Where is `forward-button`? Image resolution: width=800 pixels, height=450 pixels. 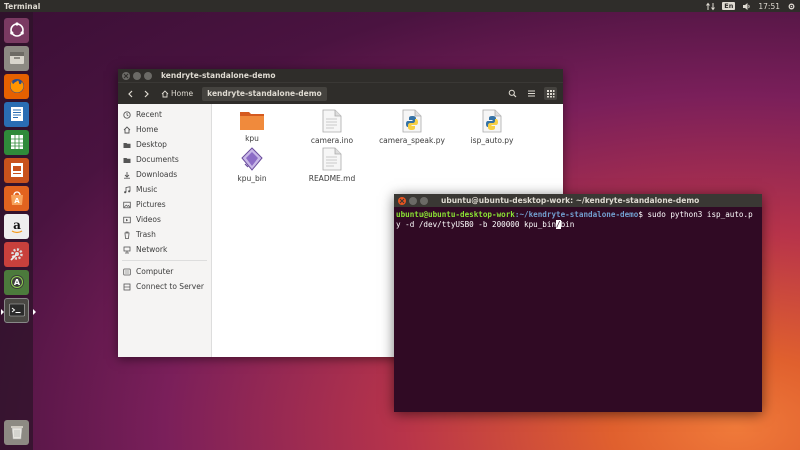 forward-button is located at coordinates (146, 94).